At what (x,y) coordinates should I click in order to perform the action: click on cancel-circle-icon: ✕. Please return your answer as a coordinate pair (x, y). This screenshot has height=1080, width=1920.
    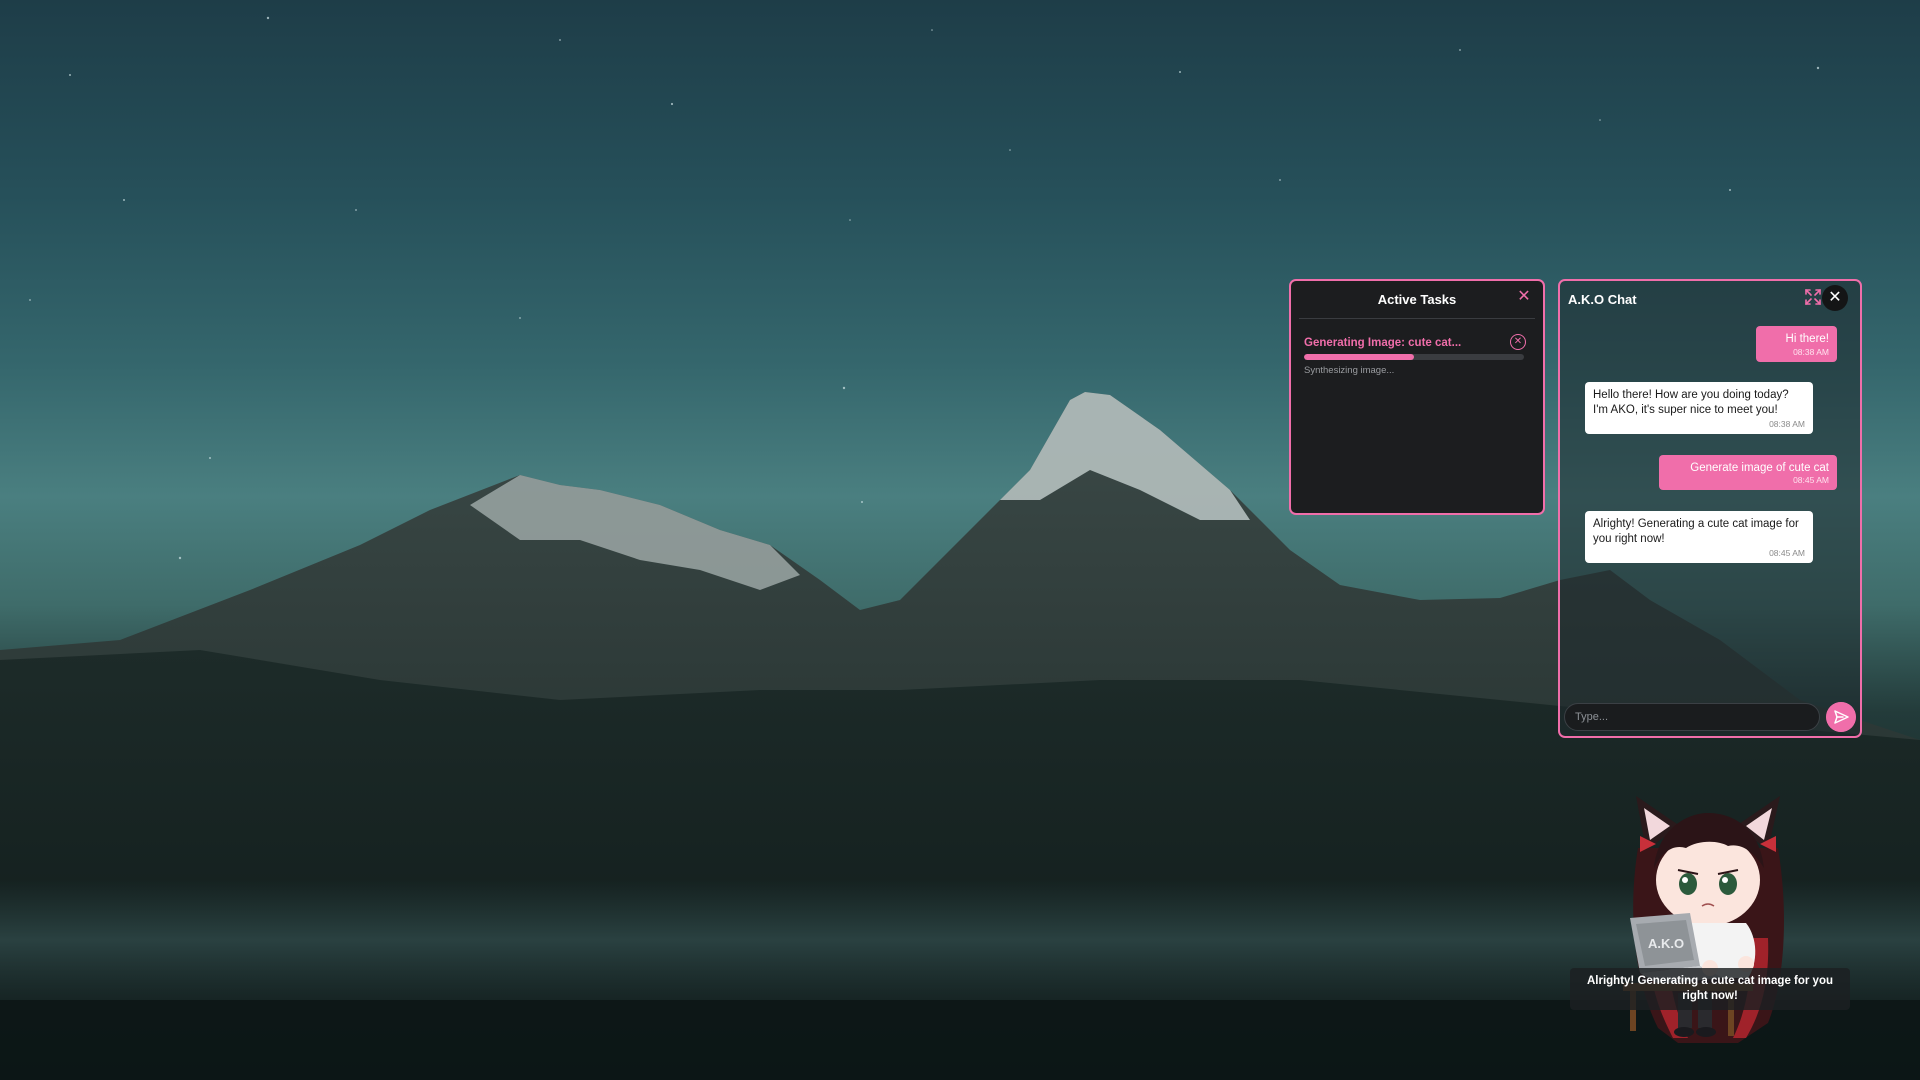
    Looking at the image, I should click on (1518, 342).